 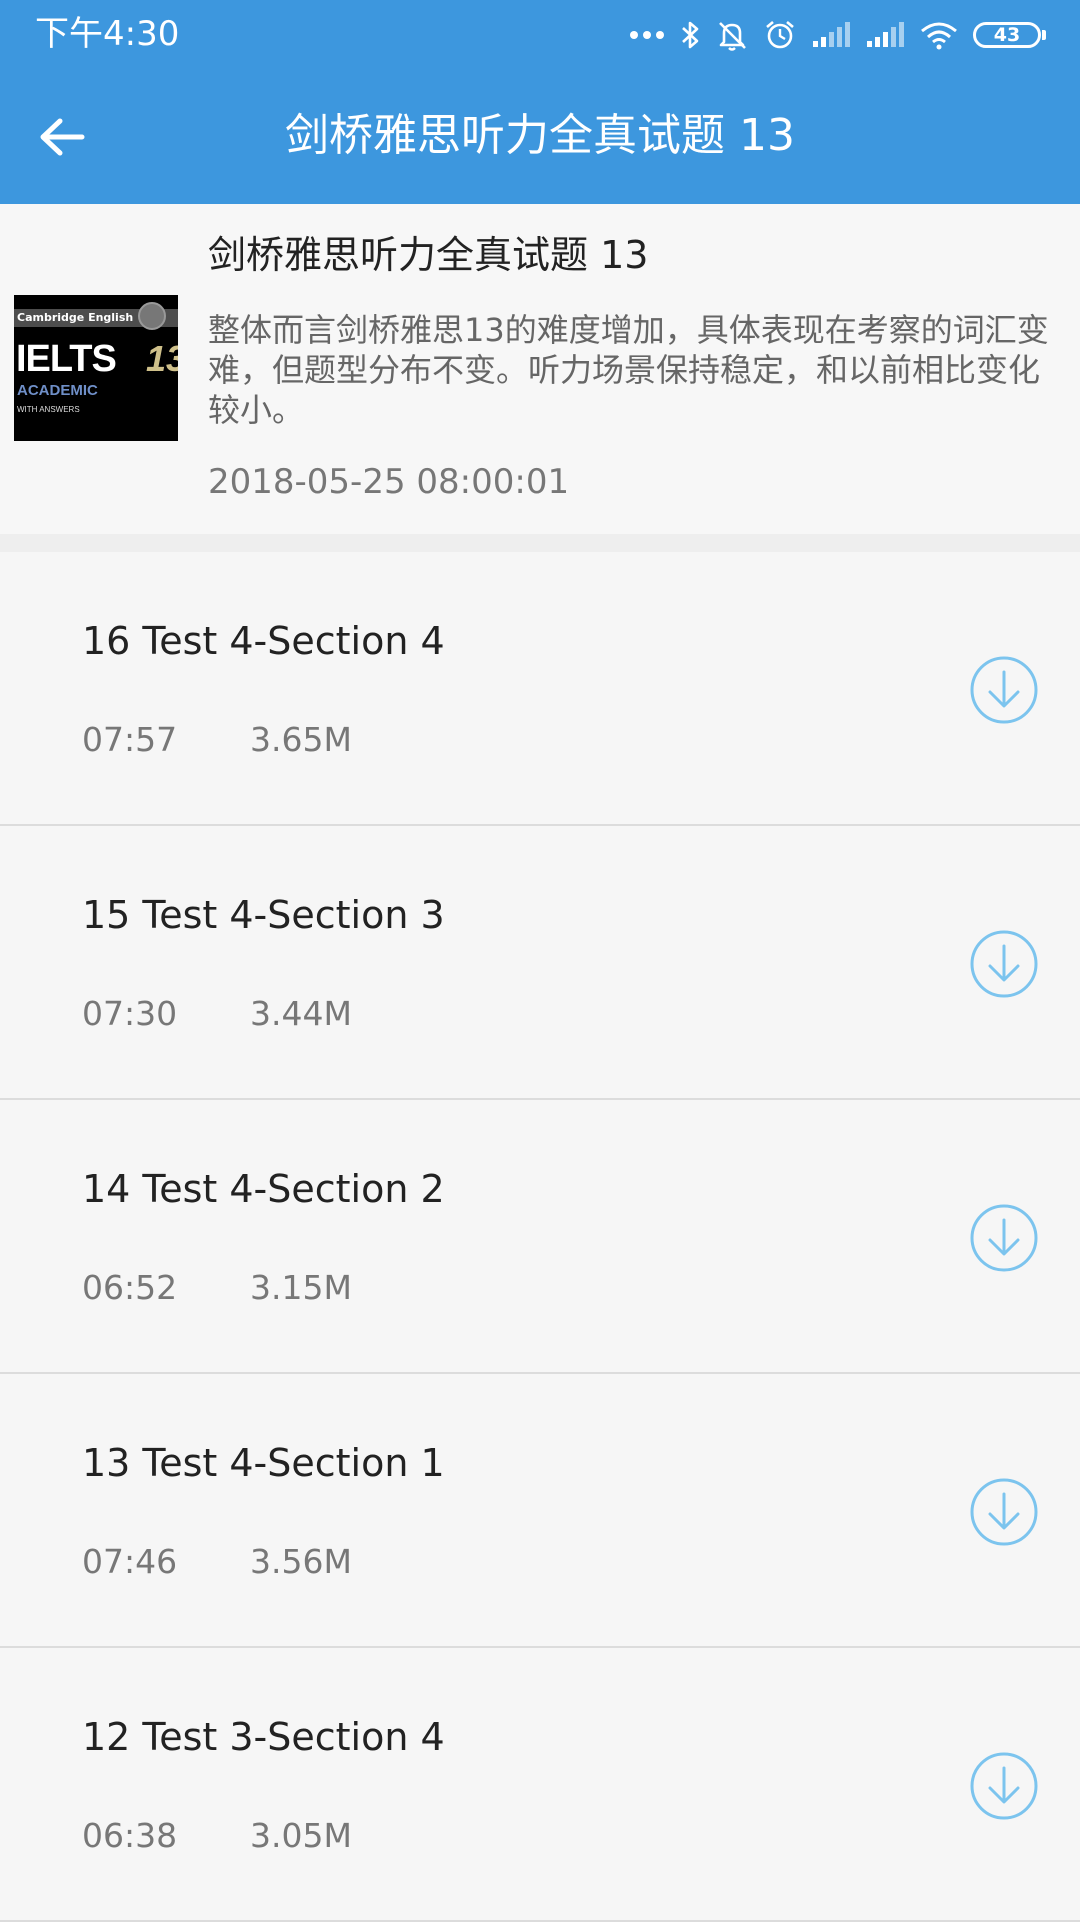 I want to click on bluetooth-icon, so click(x=690, y=35).